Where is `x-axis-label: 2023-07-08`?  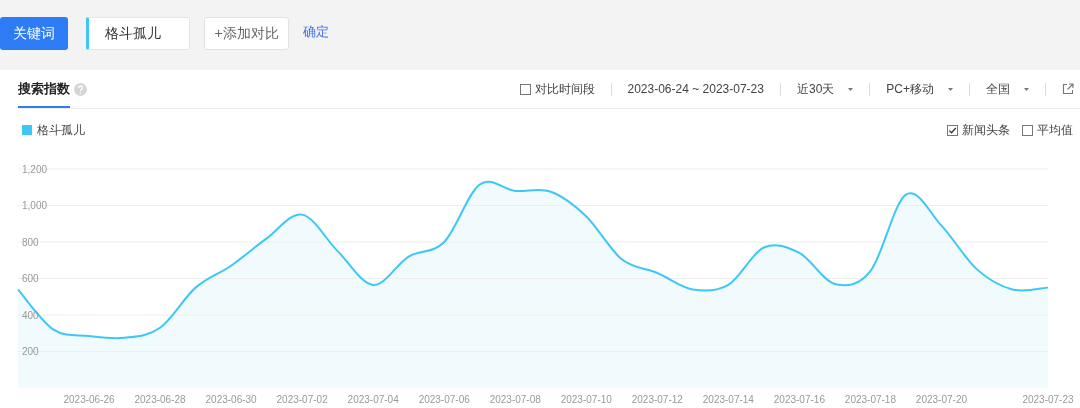 x-axis-label: 2023-07-08 is located at coordinates (515, 399).